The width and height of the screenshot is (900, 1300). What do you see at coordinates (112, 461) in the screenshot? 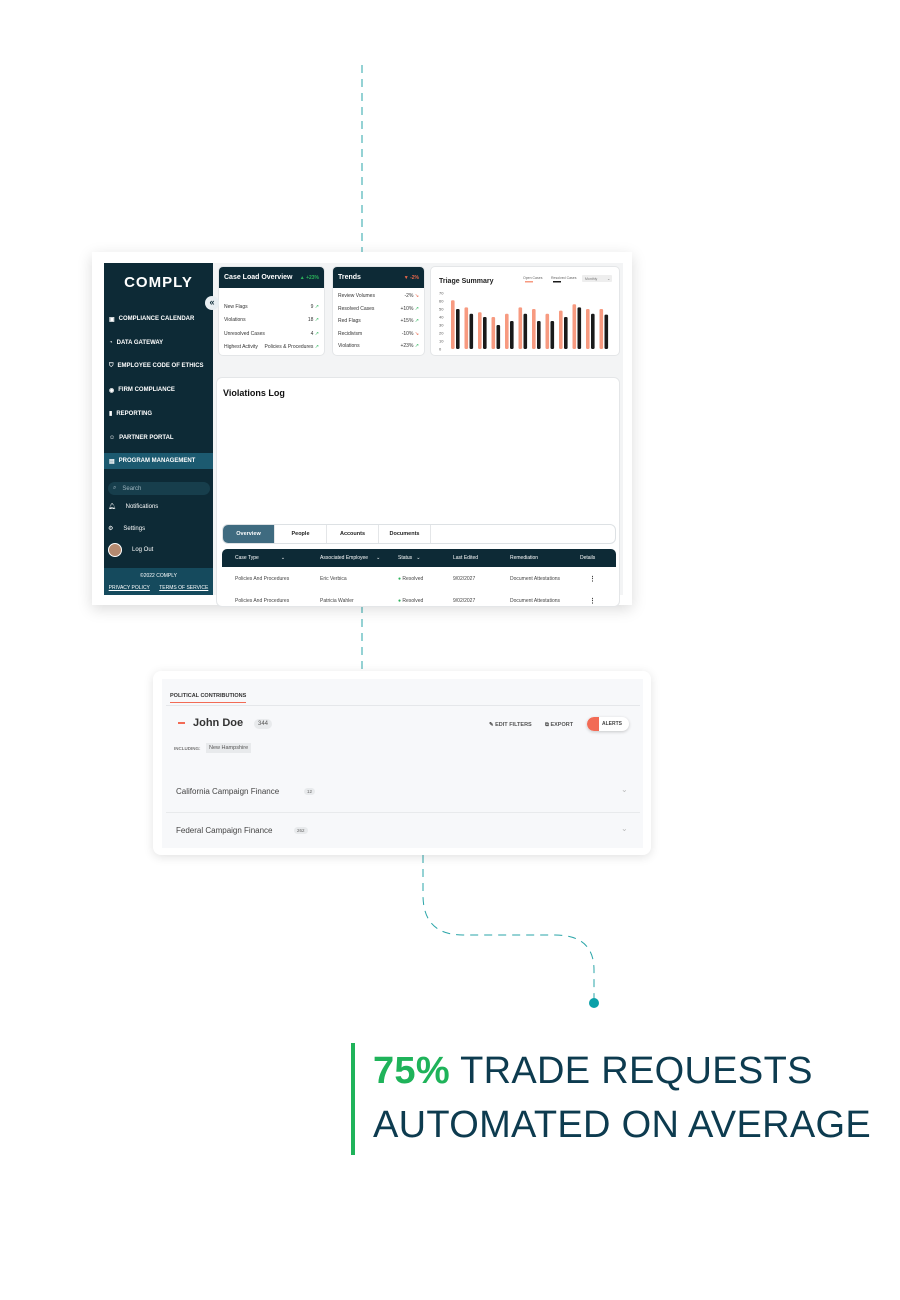
I see `briefcase-icon: ▤` at bounding box center [112, 461].